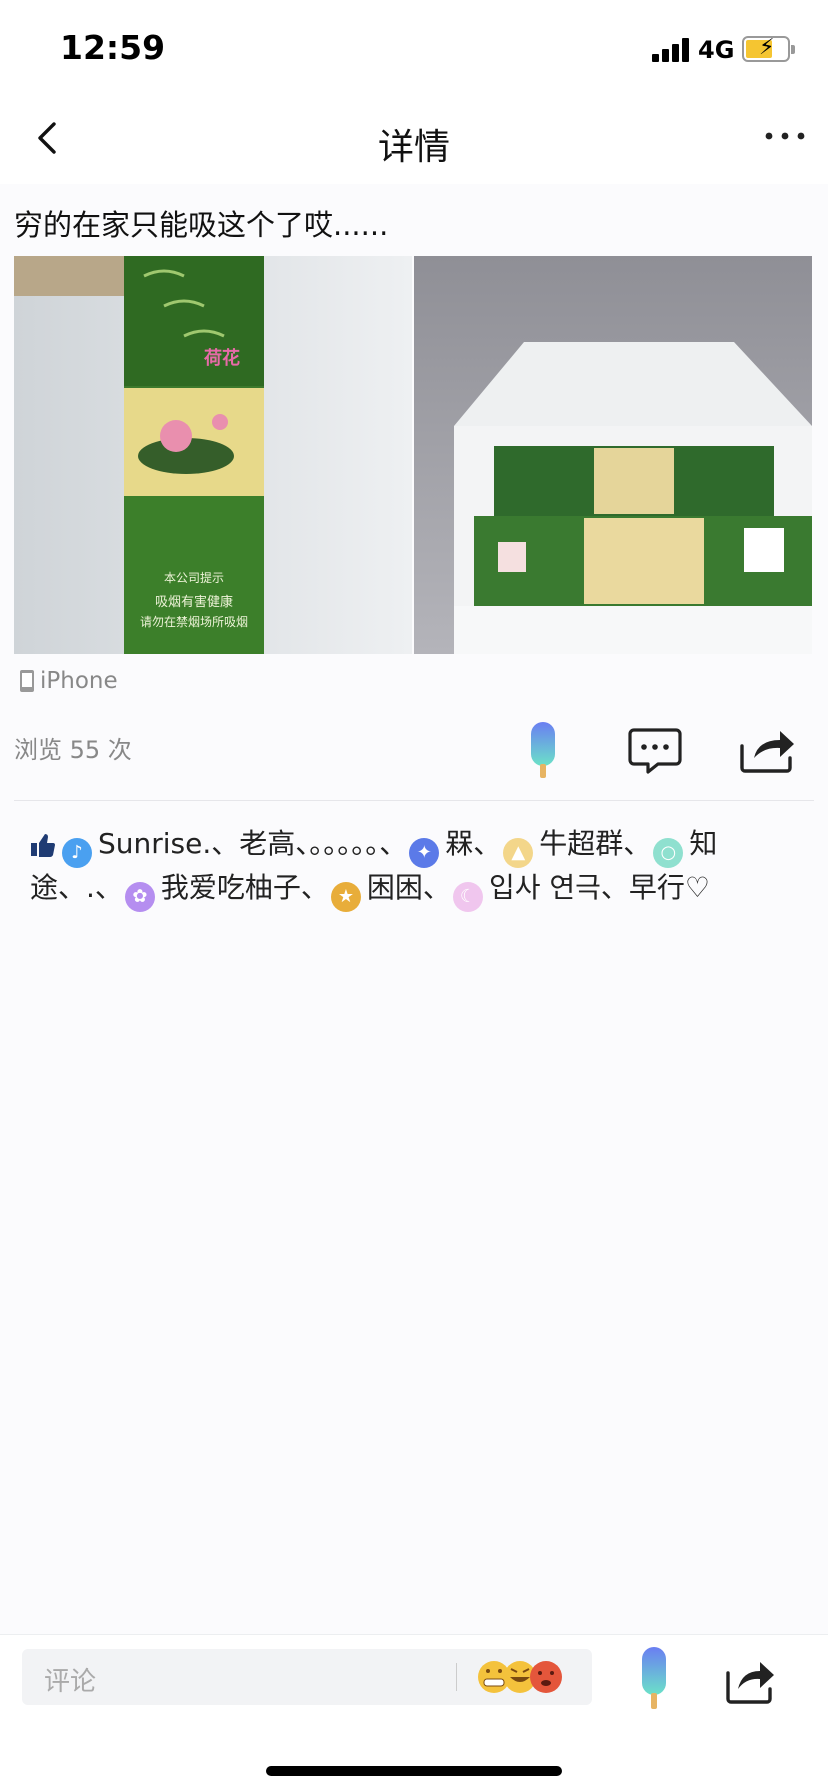 Image resolution: width=828 pixels, height=1792 pixels. I want to click on liker-name: 槑、, so click(473, 843).